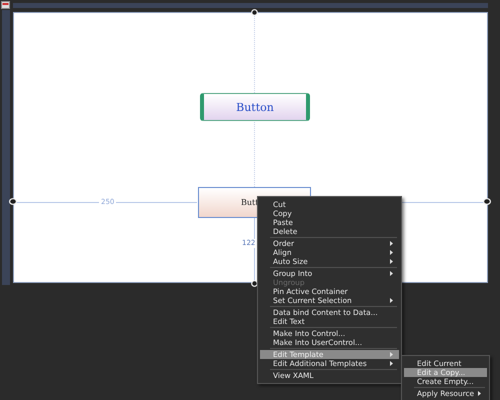  I want to click on canvas-button: Button, so click(255, 107).